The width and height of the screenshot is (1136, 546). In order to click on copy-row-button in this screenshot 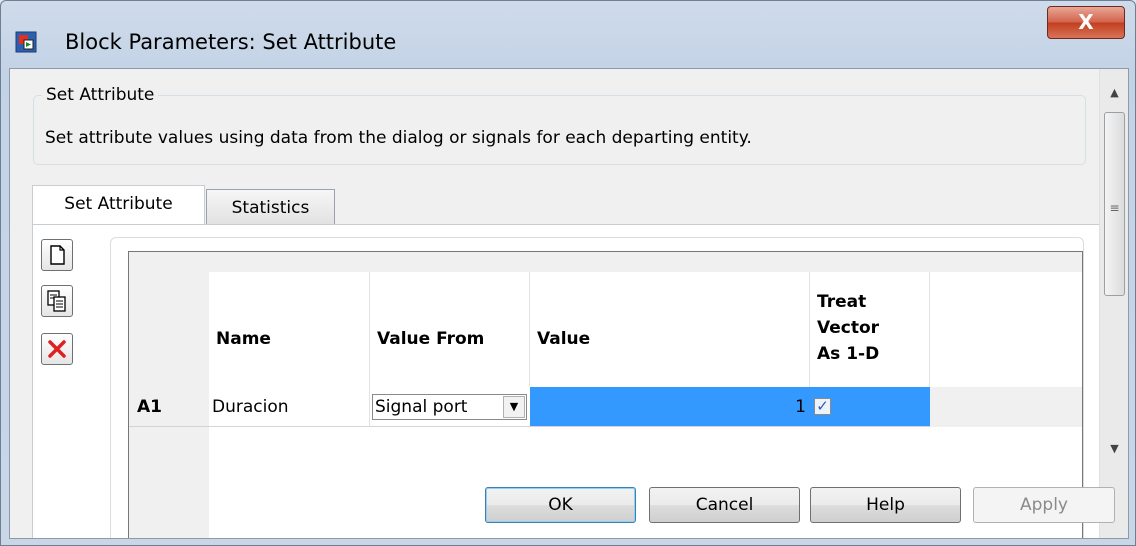, I will do `click(57, 301)`.